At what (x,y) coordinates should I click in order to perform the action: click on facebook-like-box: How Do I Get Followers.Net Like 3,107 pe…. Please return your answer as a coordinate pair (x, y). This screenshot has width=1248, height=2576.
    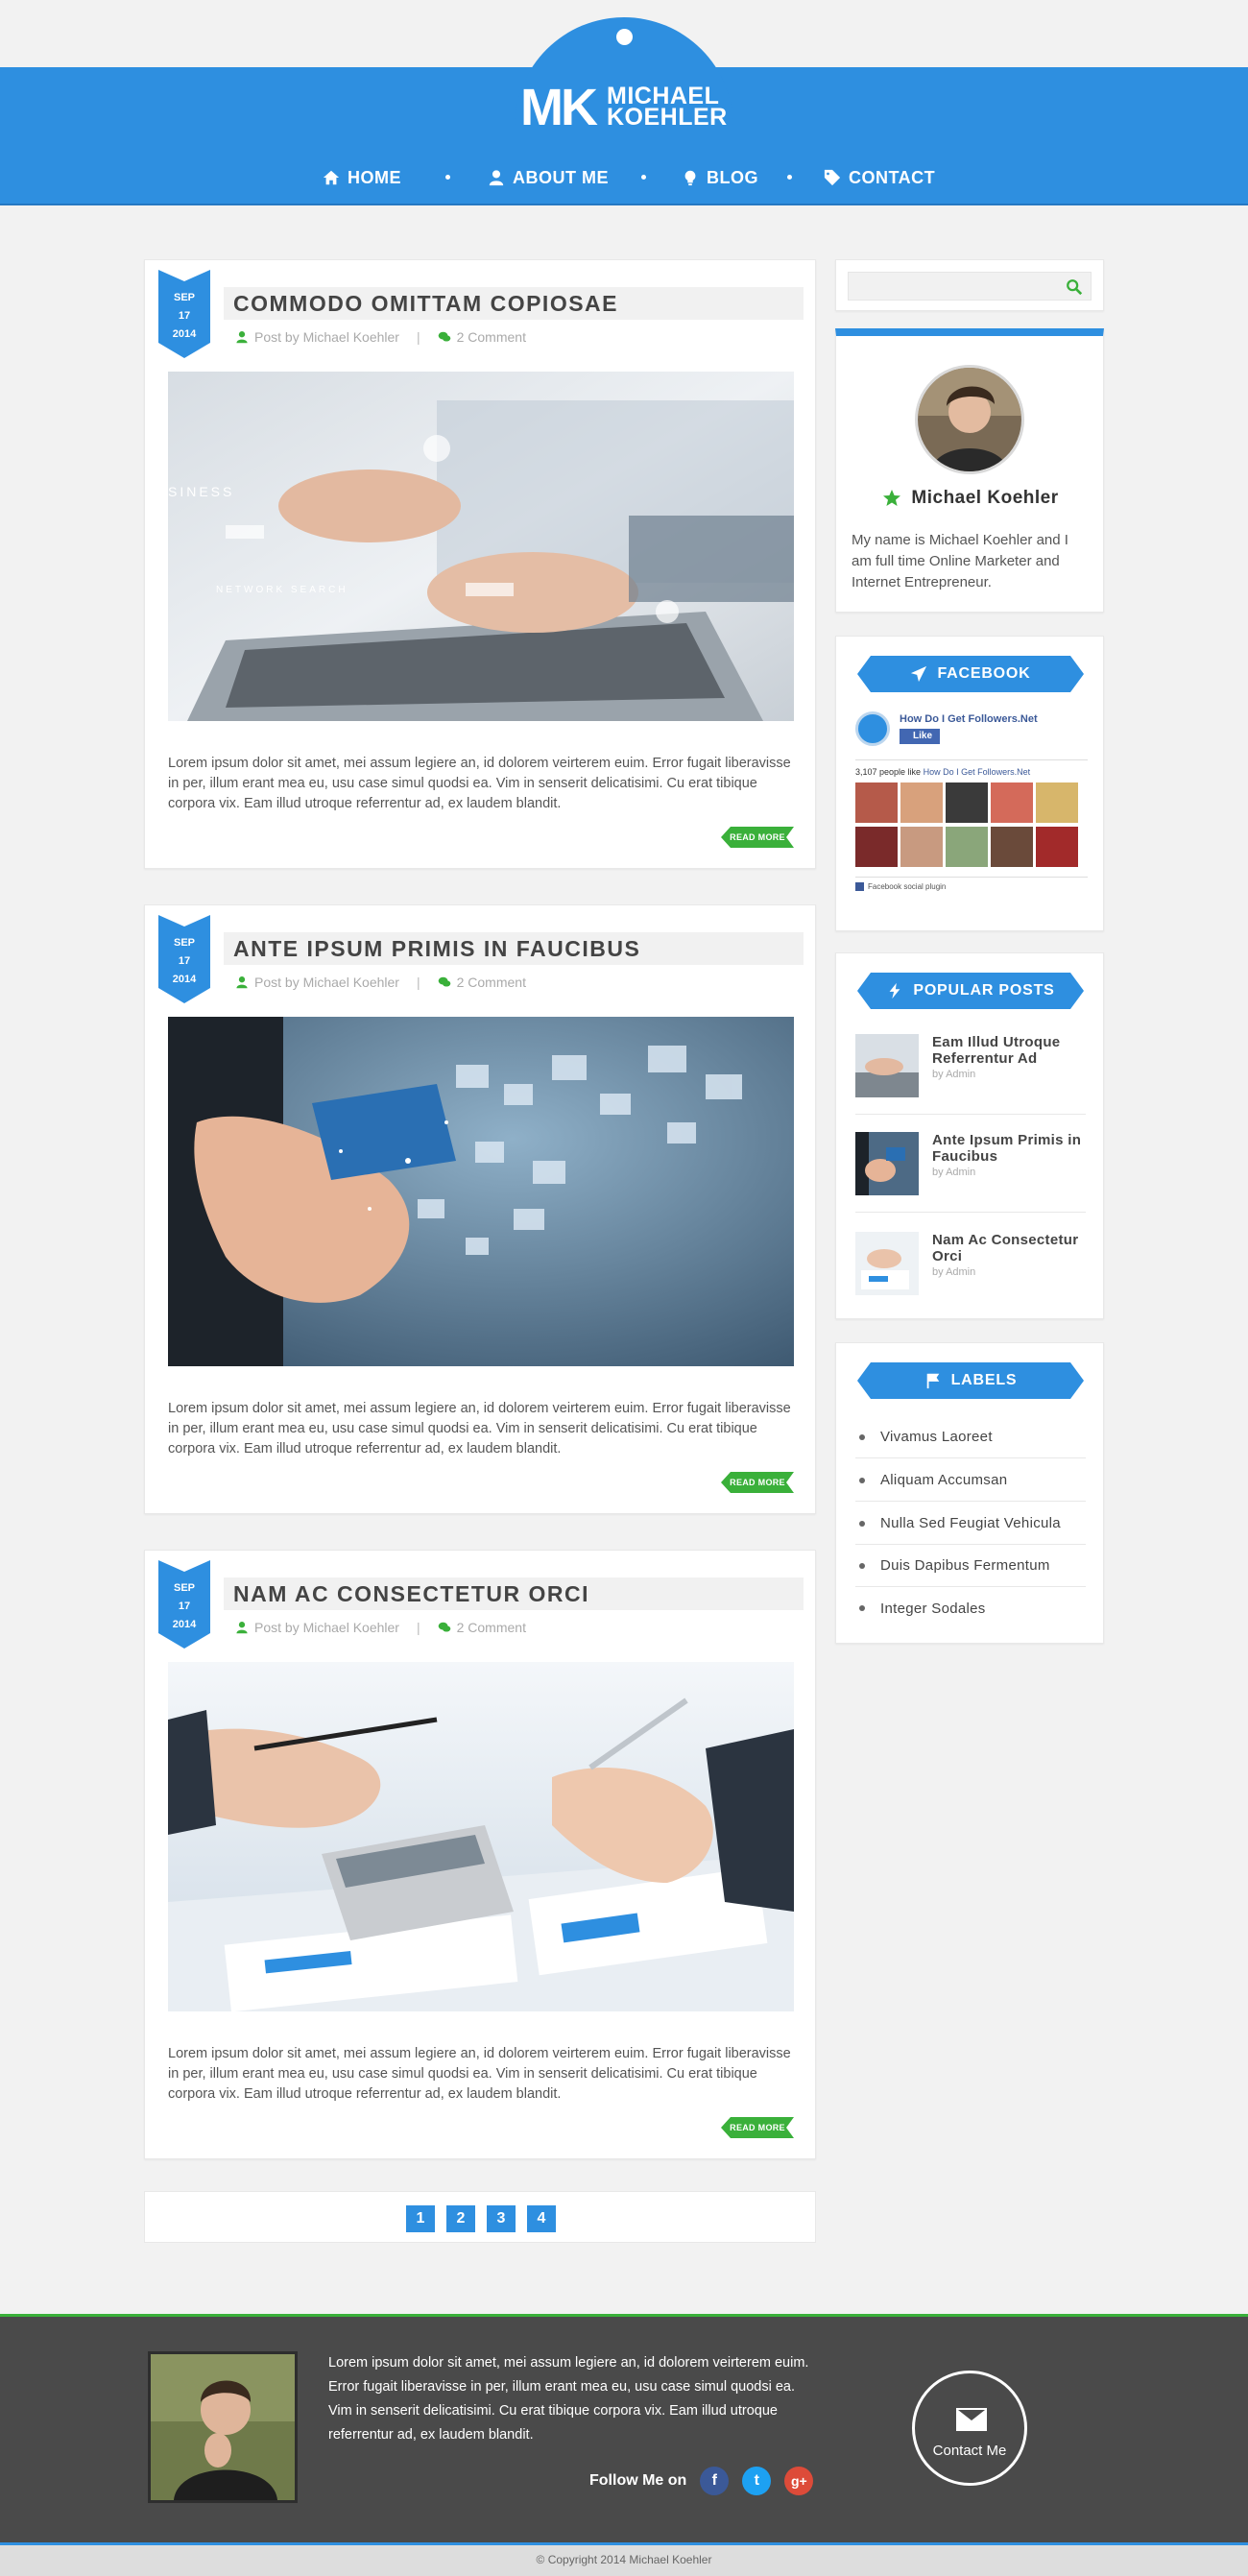
    Looking at the image, I should click on (971, 812).